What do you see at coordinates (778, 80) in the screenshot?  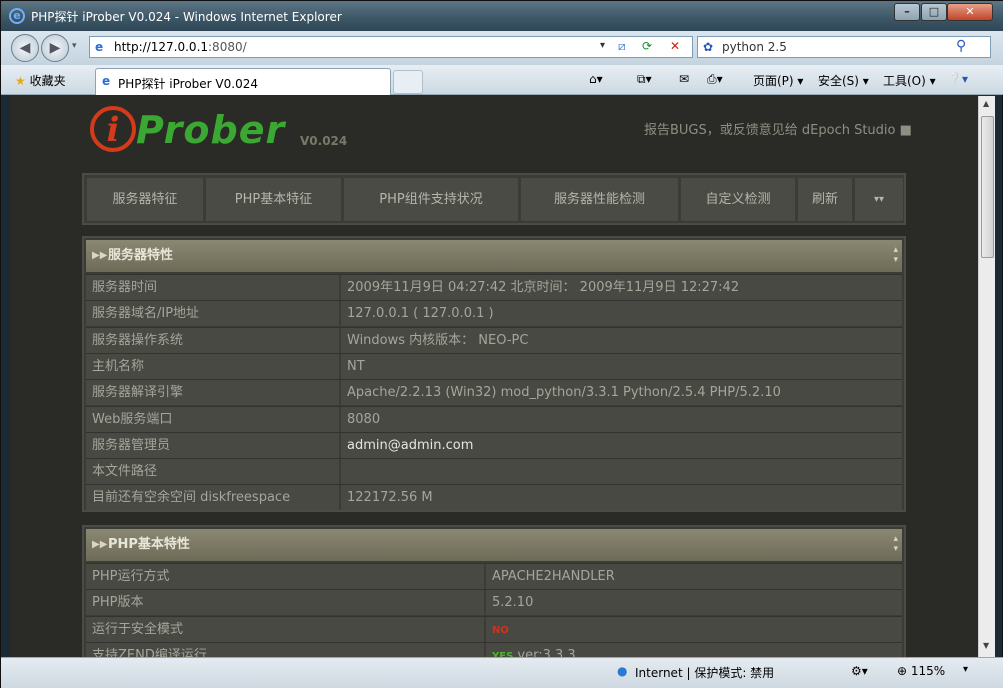 I see `page-menu: 页面(P) ▾` at bounding box center [778, 80].